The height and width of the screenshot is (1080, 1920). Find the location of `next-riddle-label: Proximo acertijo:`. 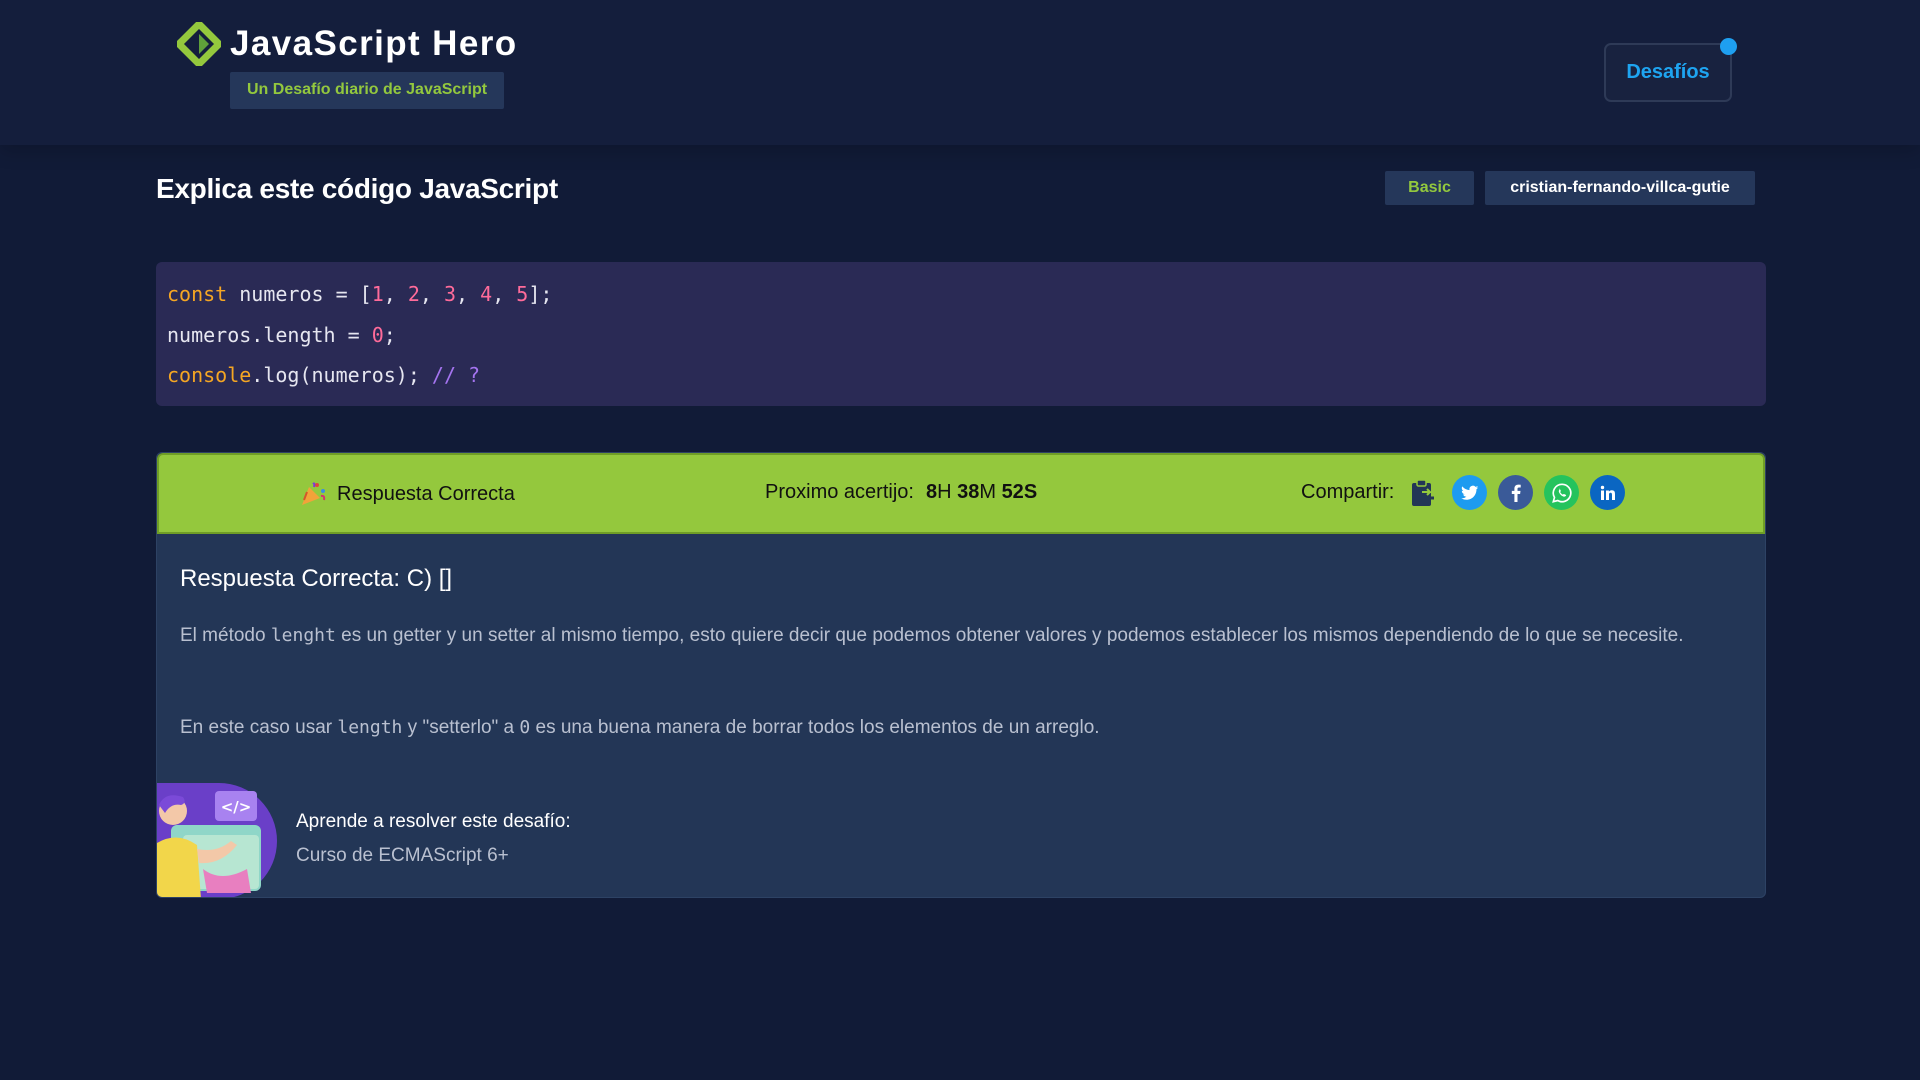

next-riddle-label: Proximo acertijo: is located at coordinates (839, 492).